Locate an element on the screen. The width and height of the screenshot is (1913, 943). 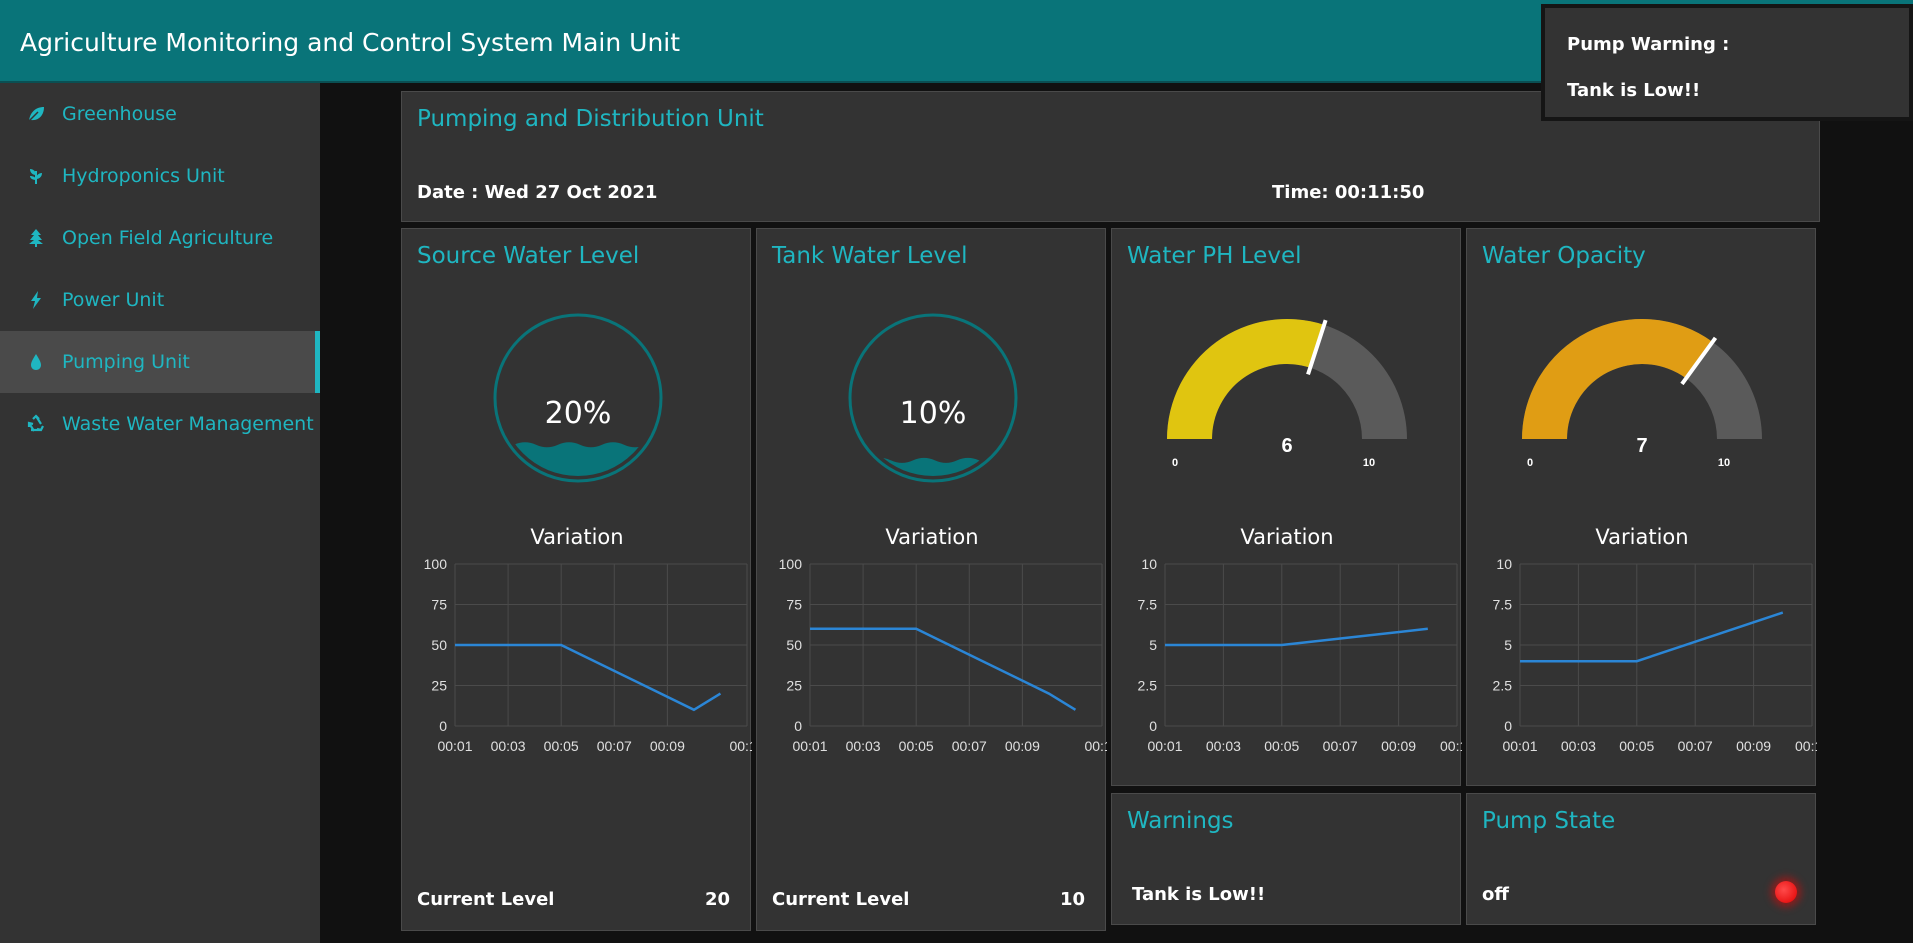
source-variation-chart: 0 25 50 75 100 00:01 00:03 00:05 00:07 00:09 00:12 is located at coordinates (588, 656).